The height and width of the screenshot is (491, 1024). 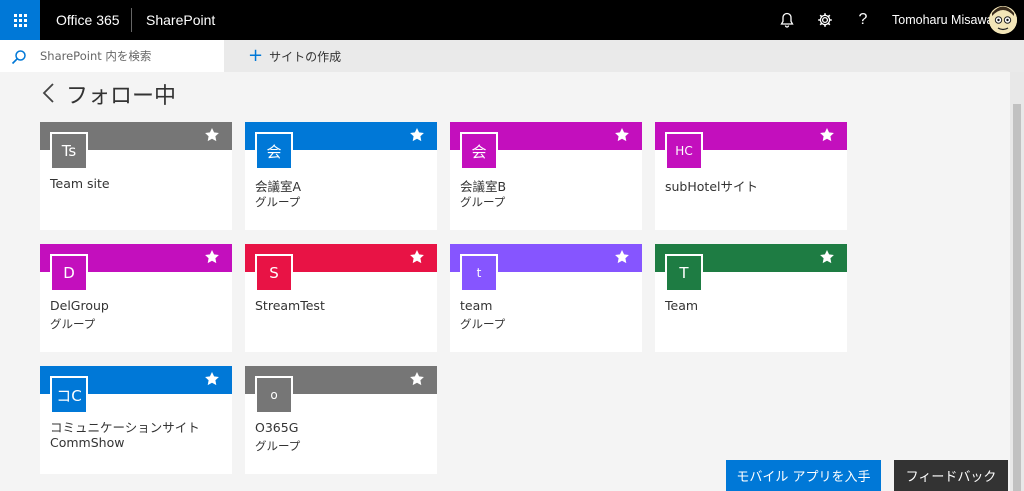 I want to click on site-logo: Ts, so click(x=69, y=151).